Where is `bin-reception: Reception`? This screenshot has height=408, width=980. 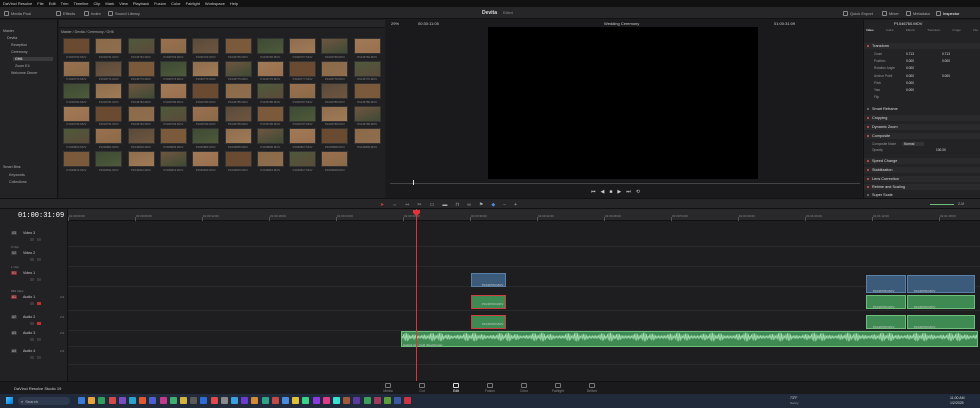
bin-reception: Reception is located at coordinates (19, 45).